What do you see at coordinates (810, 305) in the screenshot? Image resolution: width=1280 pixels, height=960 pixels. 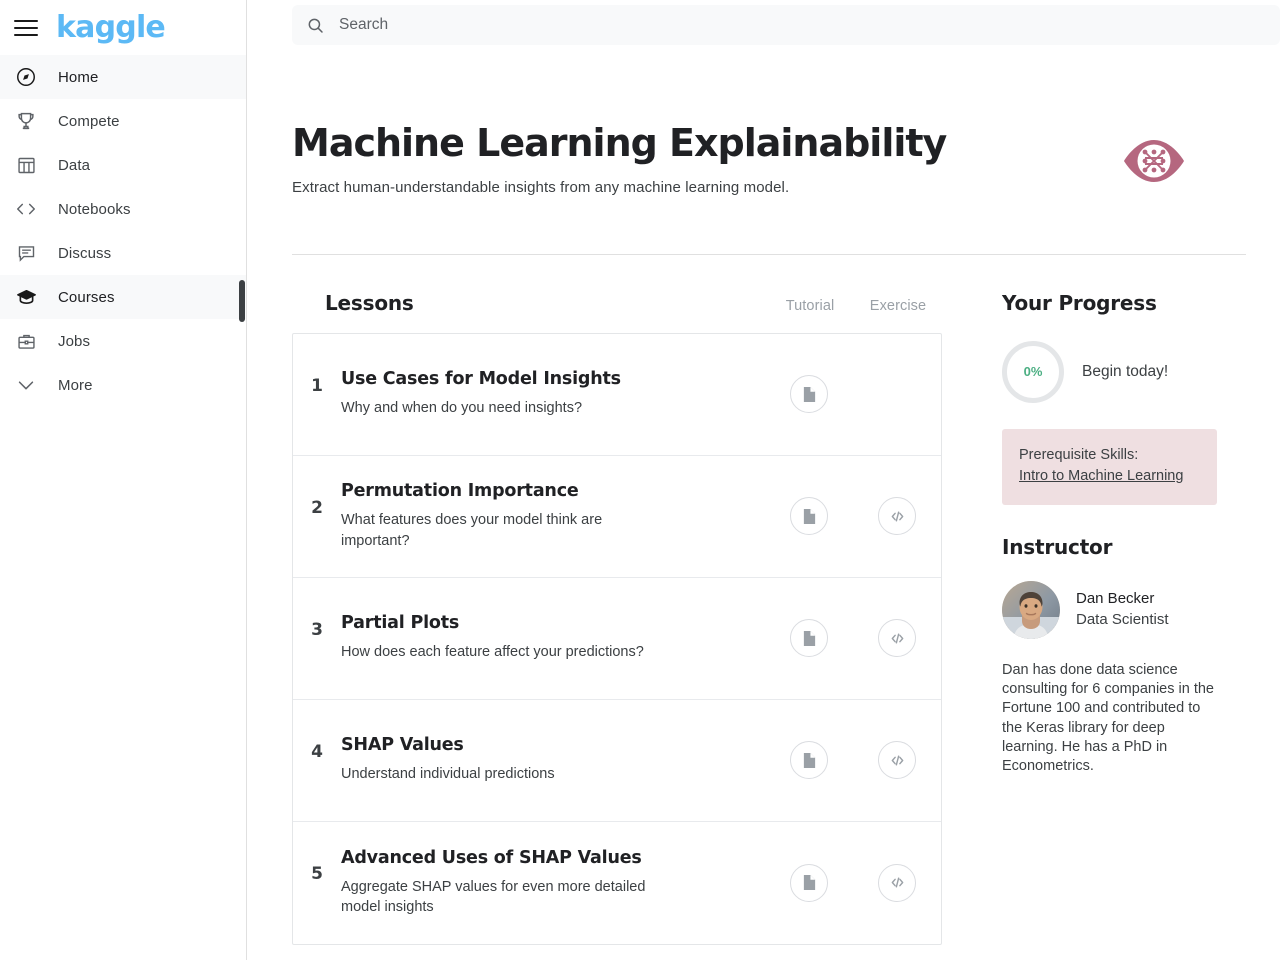 I see `column-header-tutorial: Tutorial` at bounding box center [810, 305].